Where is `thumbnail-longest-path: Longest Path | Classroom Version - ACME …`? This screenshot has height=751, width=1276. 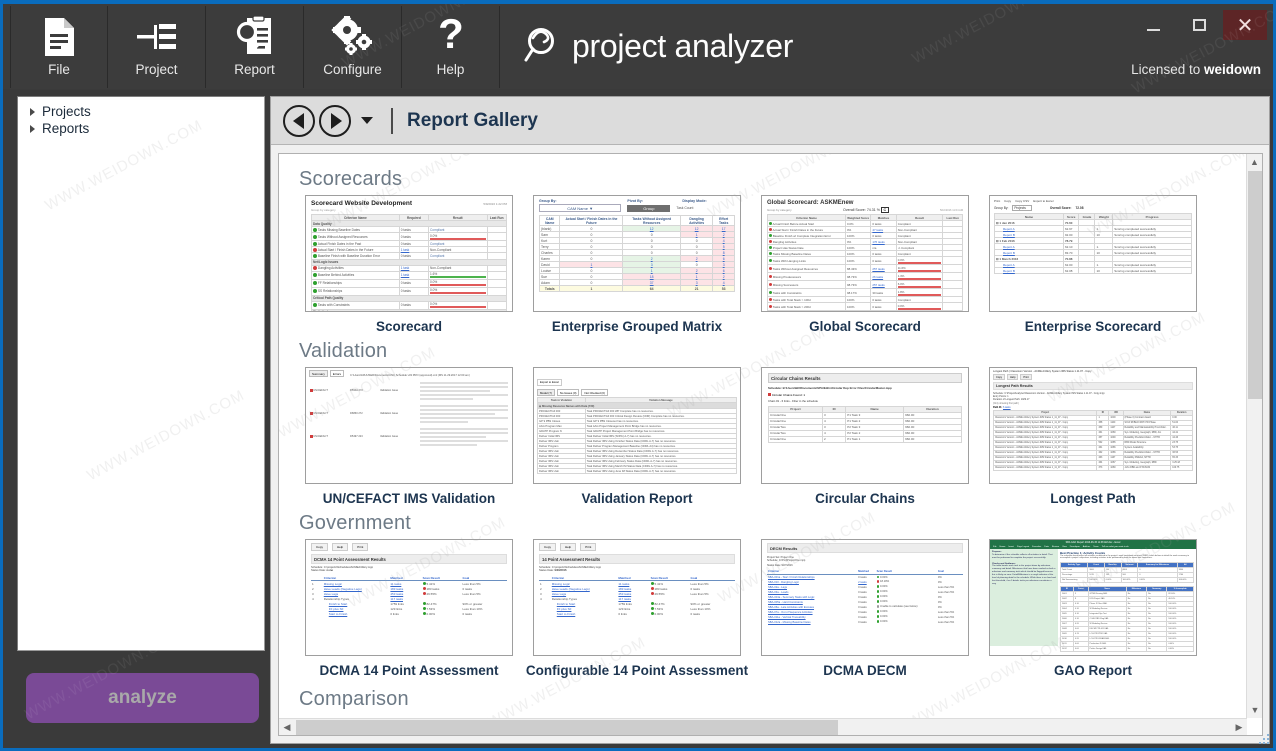
thumbnail-longest-path: Longest Path | Classroom Version - ACME … is located at coordinates (1093, 425).